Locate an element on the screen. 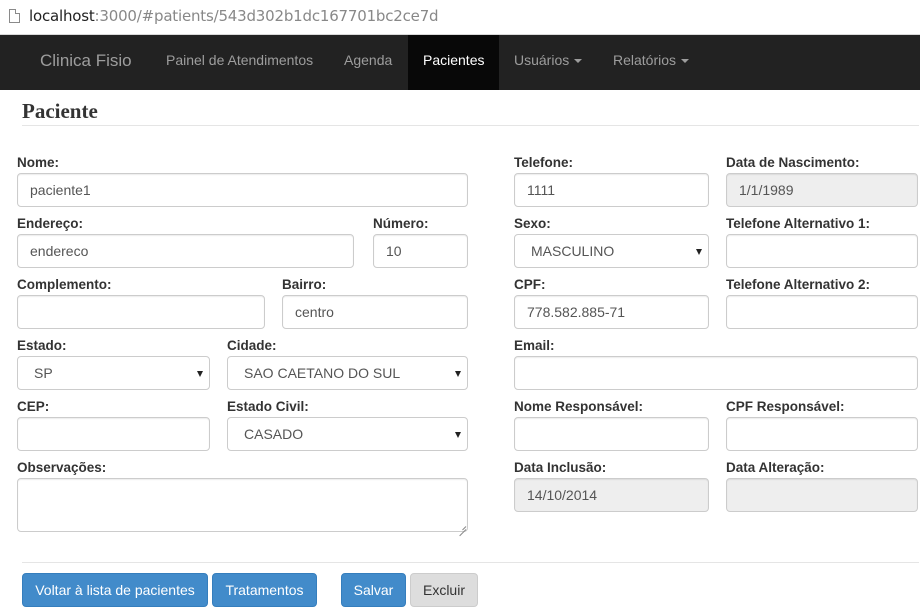 The image size is (920, 613). cep-input is located at coordinates (113, 434).